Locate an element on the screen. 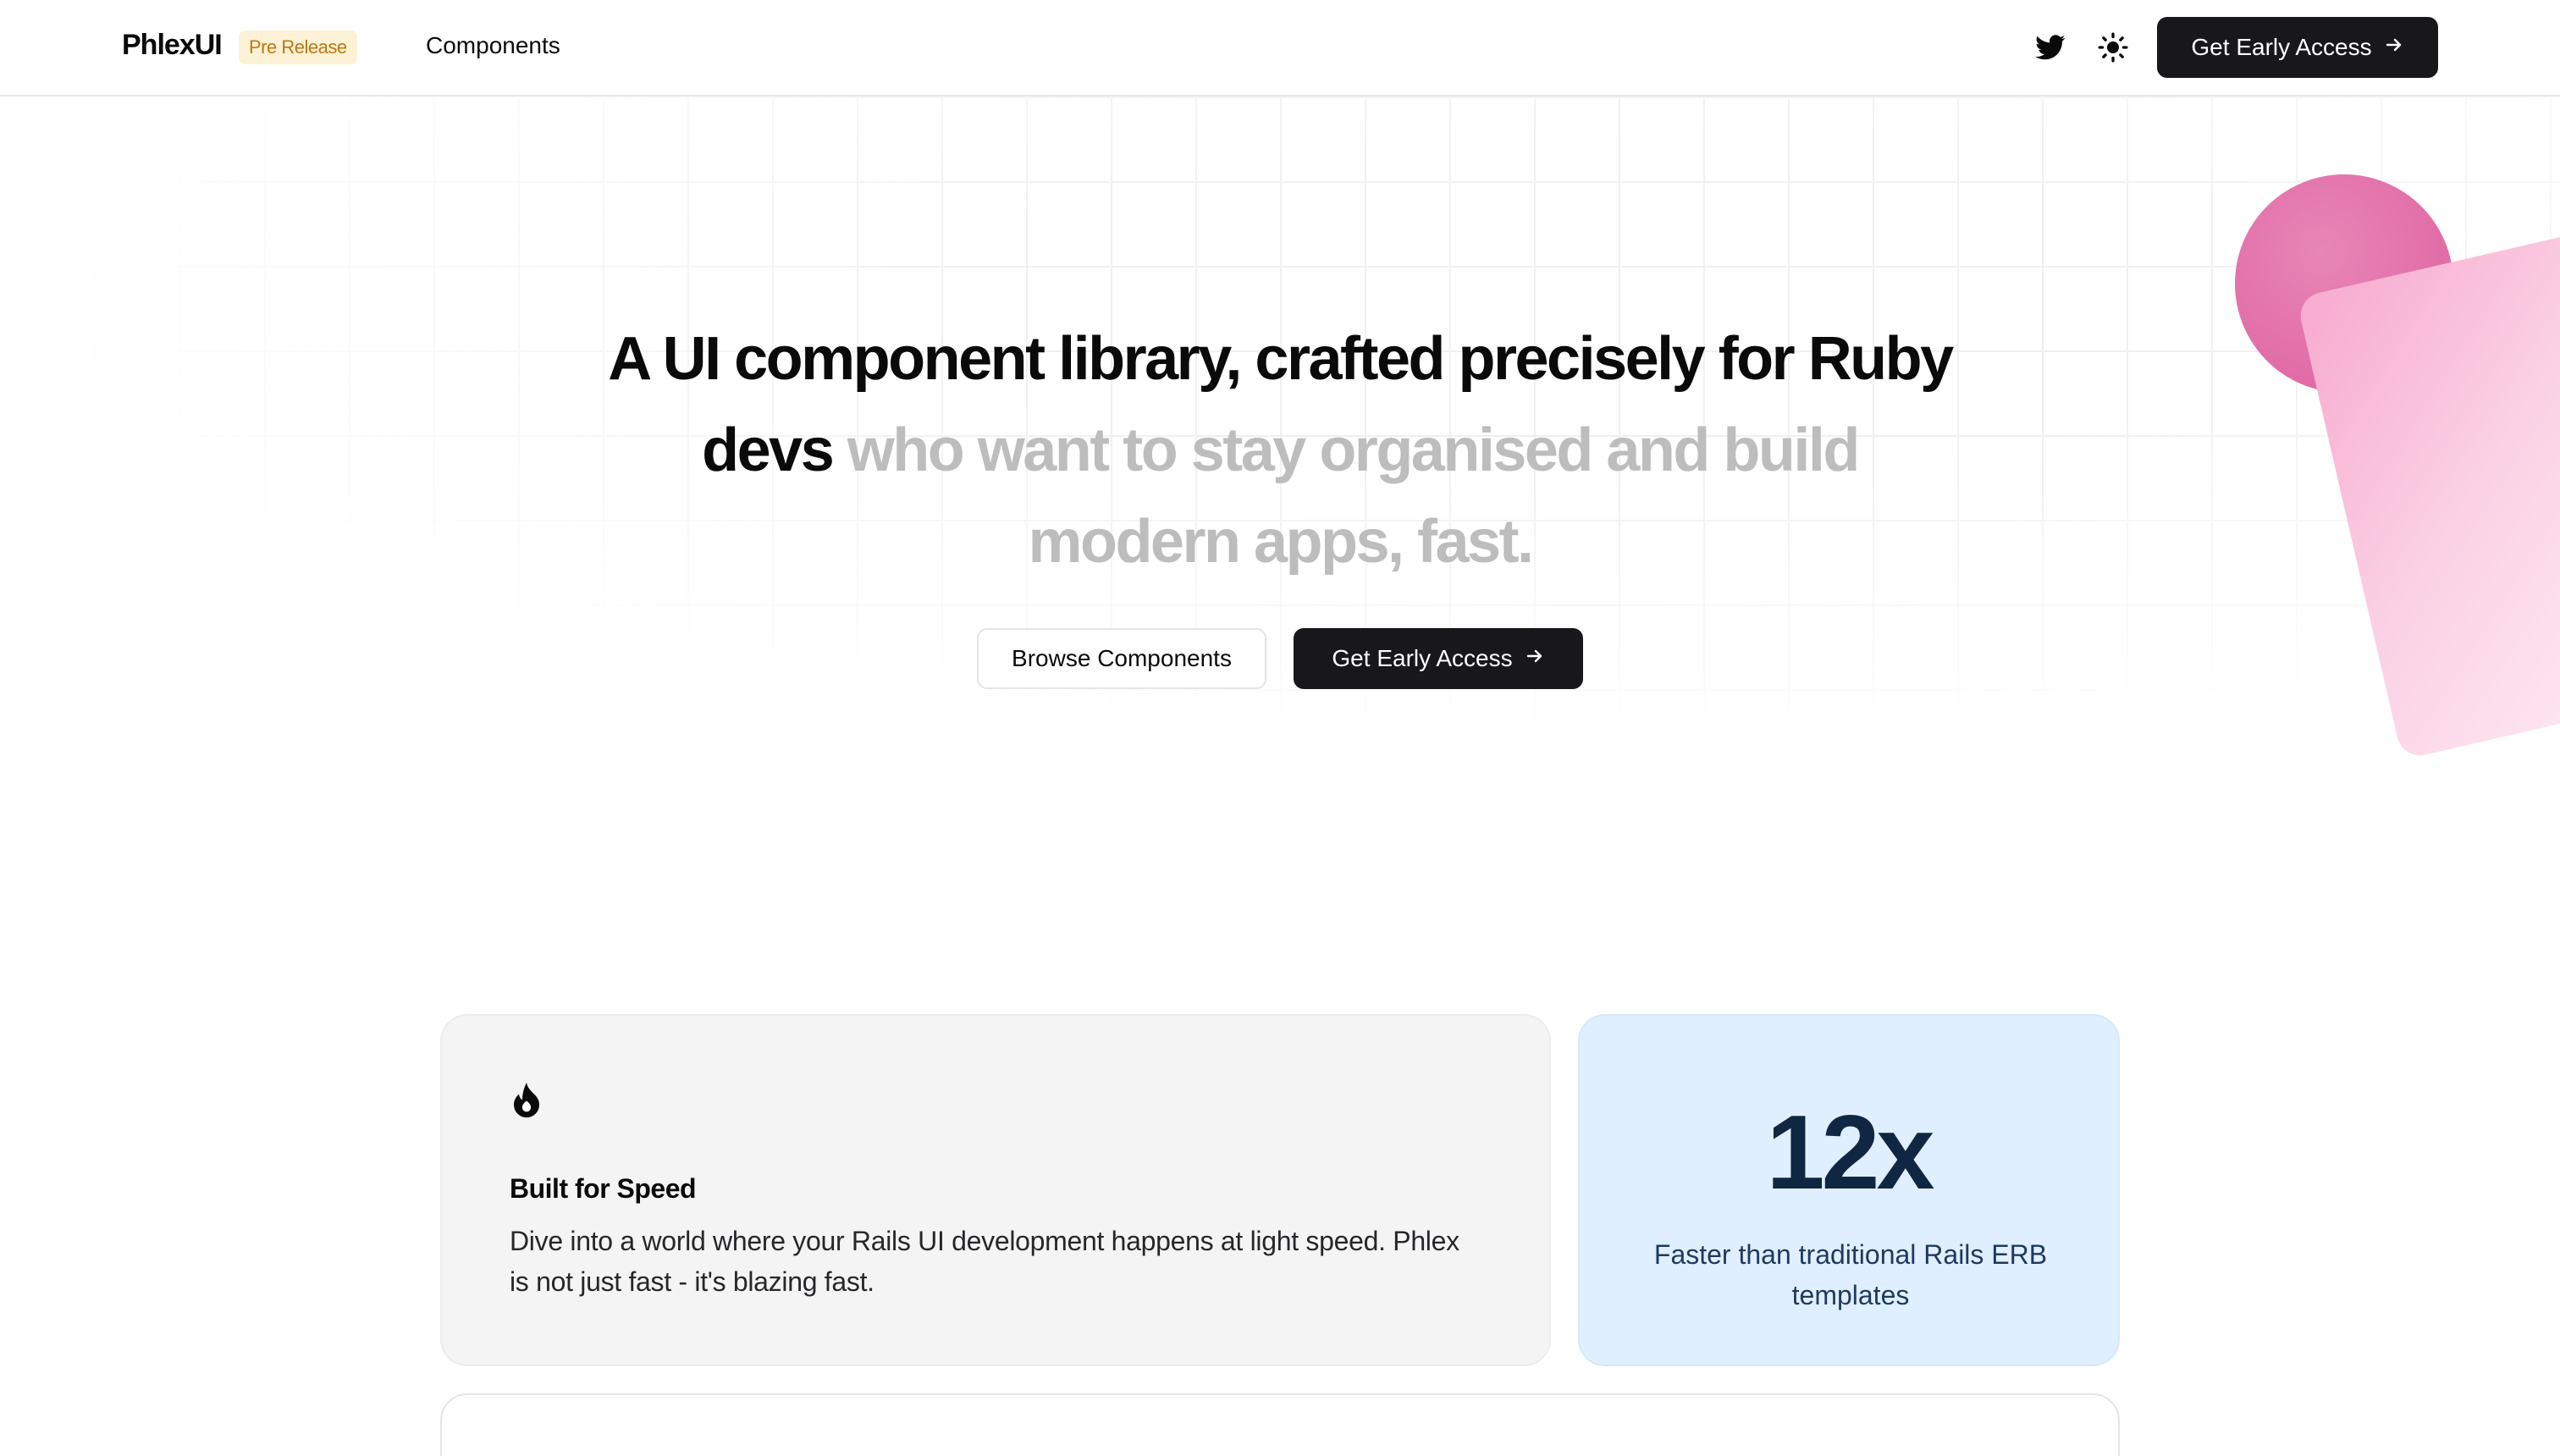  browse-components-button: Browse Components is located at coordinates (1121, 658).